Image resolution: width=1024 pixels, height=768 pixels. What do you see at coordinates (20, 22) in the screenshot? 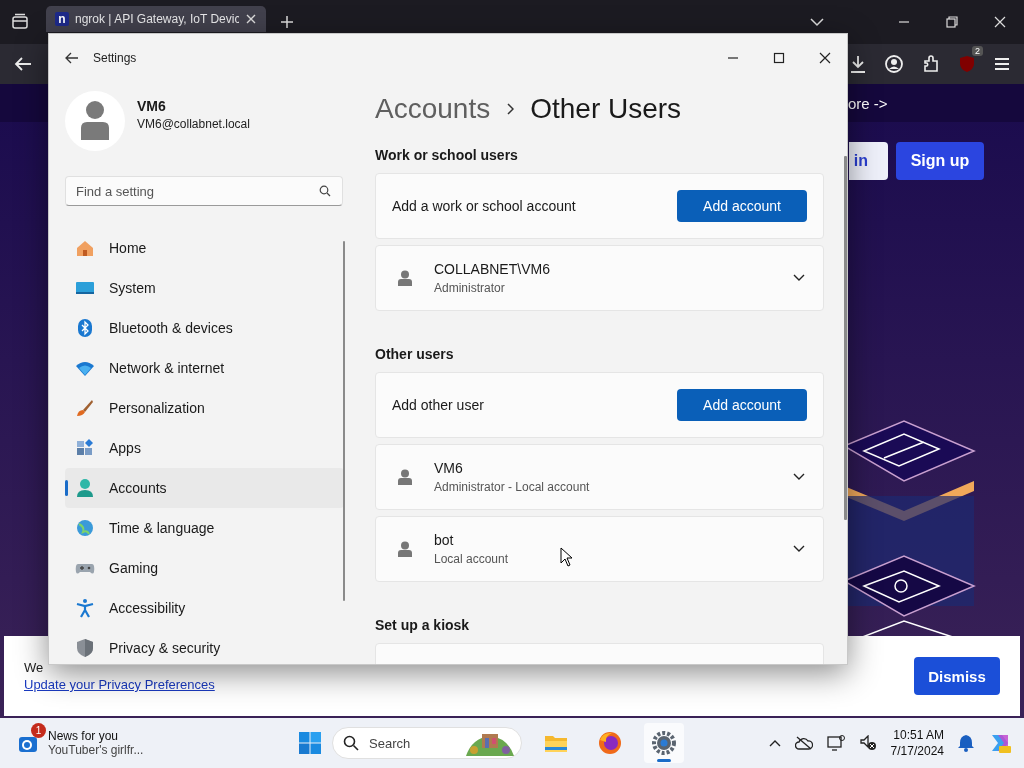
I see `tab-list-icon` at bounding box center [20, 22].